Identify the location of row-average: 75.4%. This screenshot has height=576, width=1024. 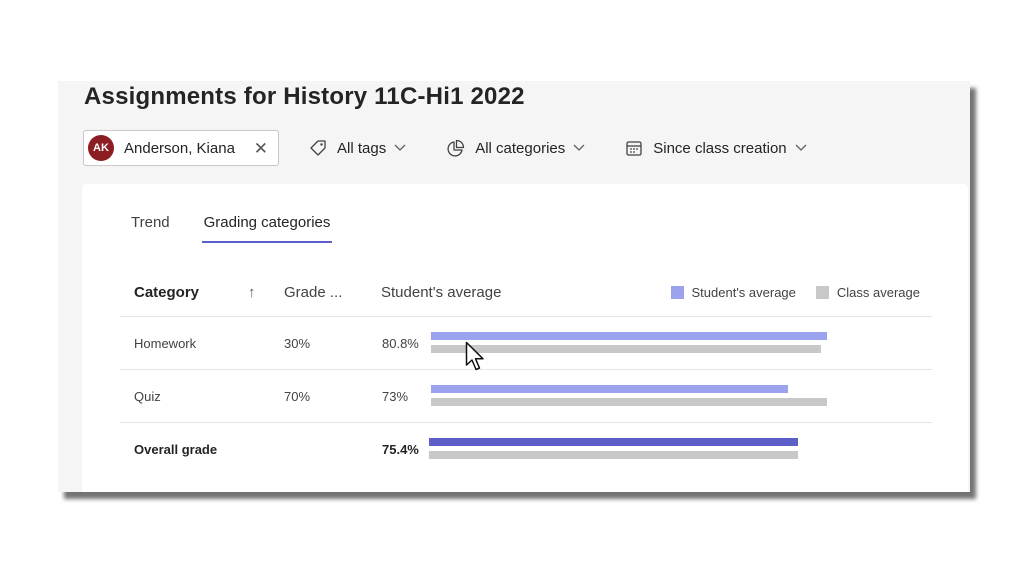
(400, 449).